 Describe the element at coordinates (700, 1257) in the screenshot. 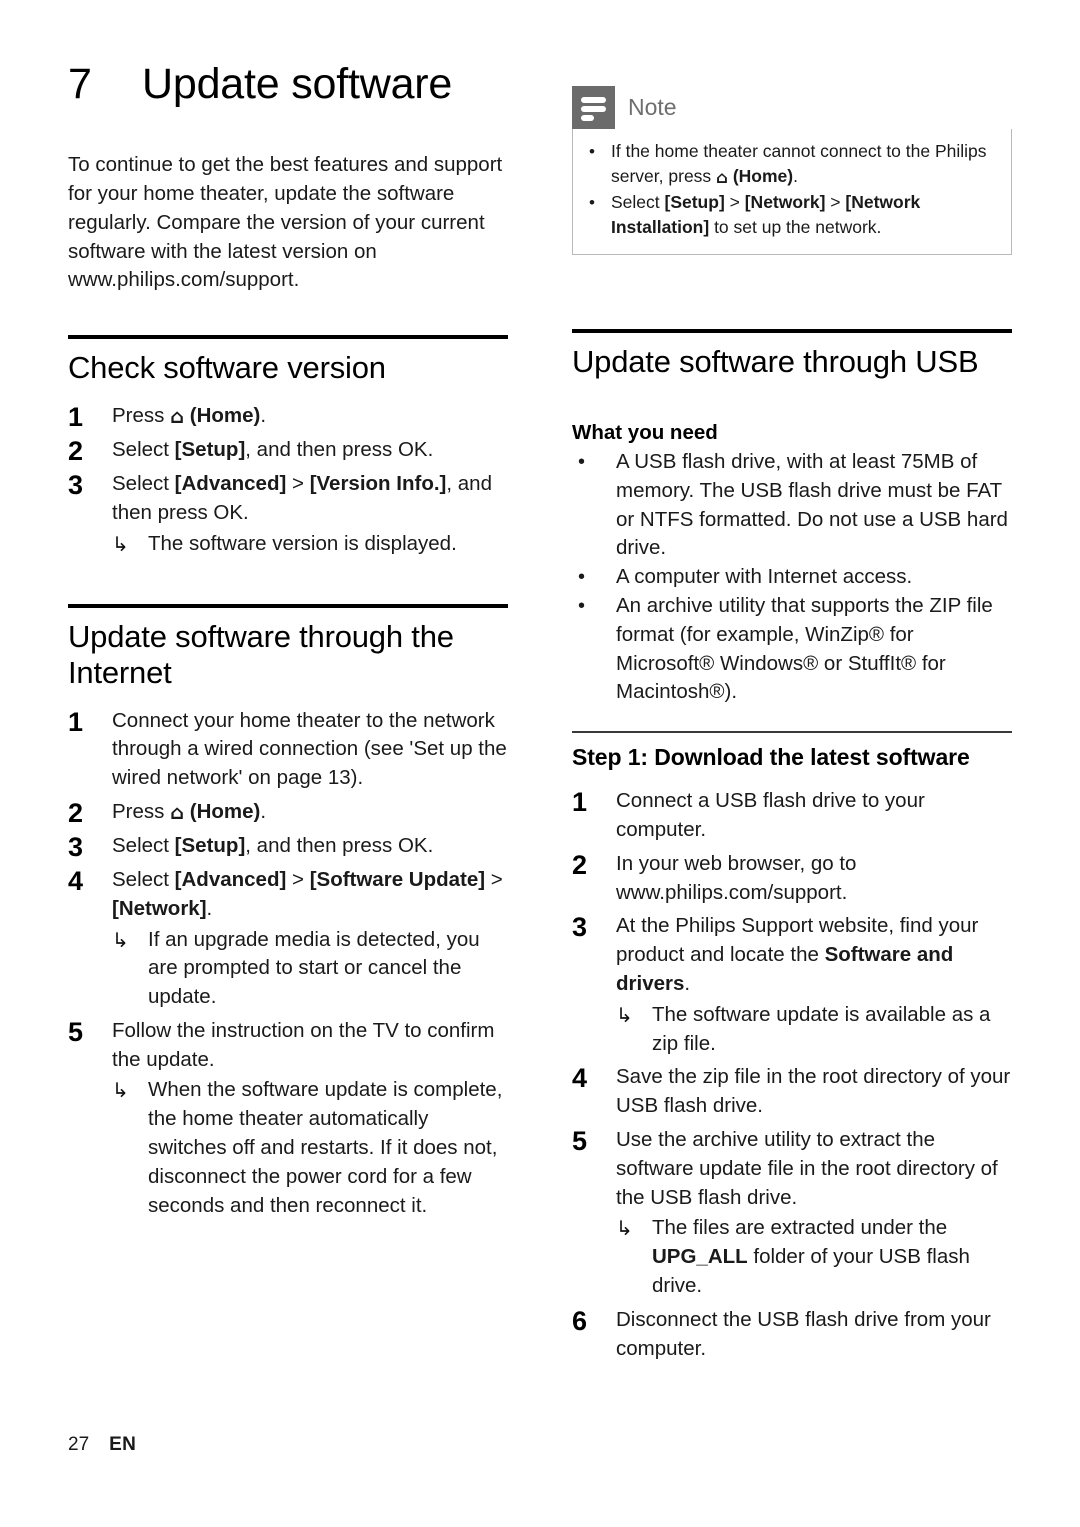

I see `result-text-bold: UPG_ALL` at that location.